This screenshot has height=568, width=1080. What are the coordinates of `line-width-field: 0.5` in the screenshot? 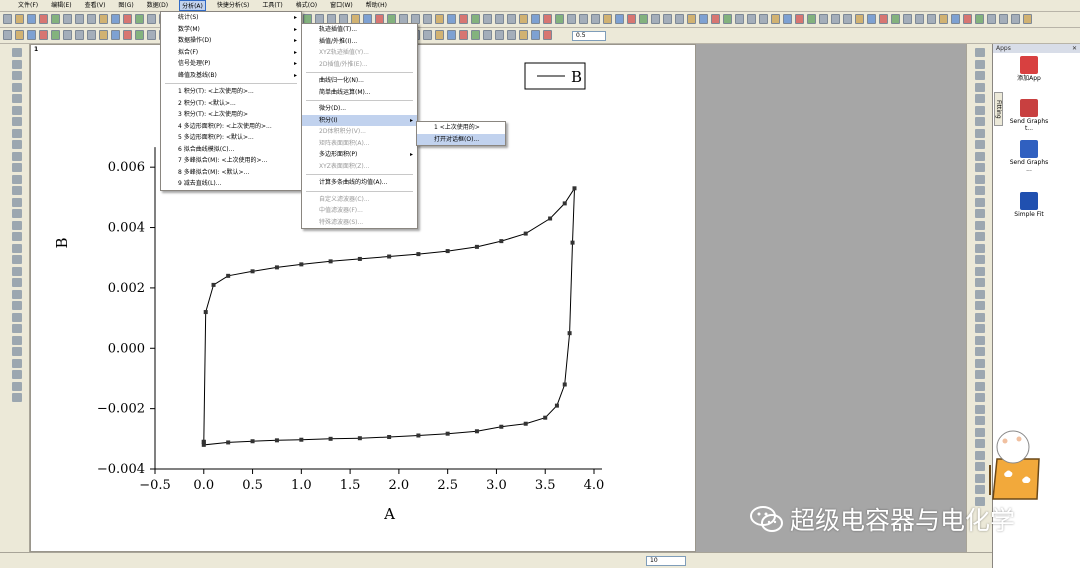 It's located at (589, 36).